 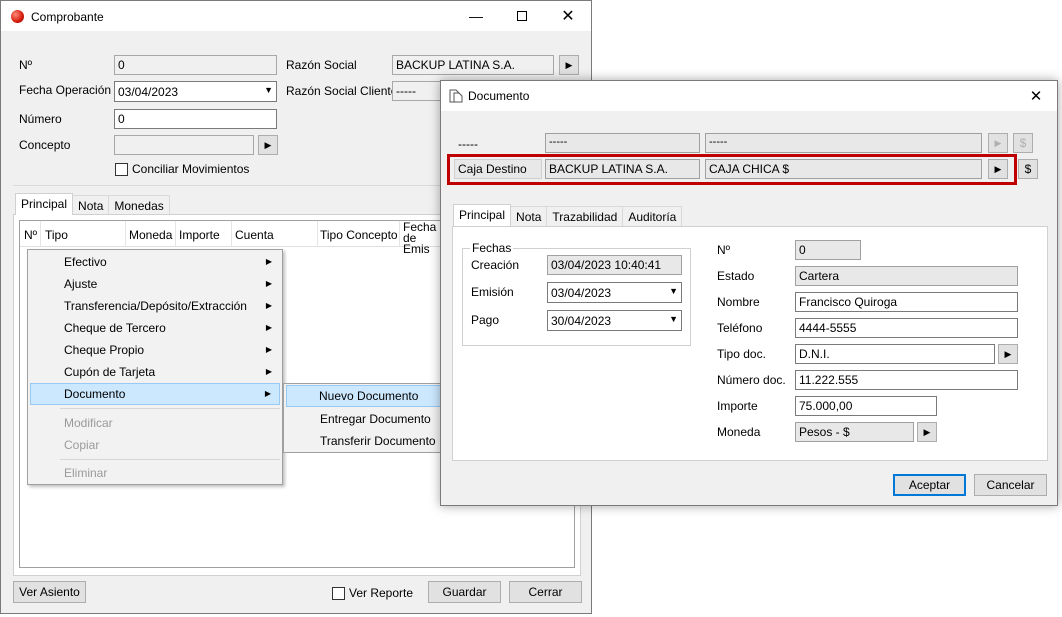 I want to click on concepto-select-button: ▶, so click(x=268, y=145).